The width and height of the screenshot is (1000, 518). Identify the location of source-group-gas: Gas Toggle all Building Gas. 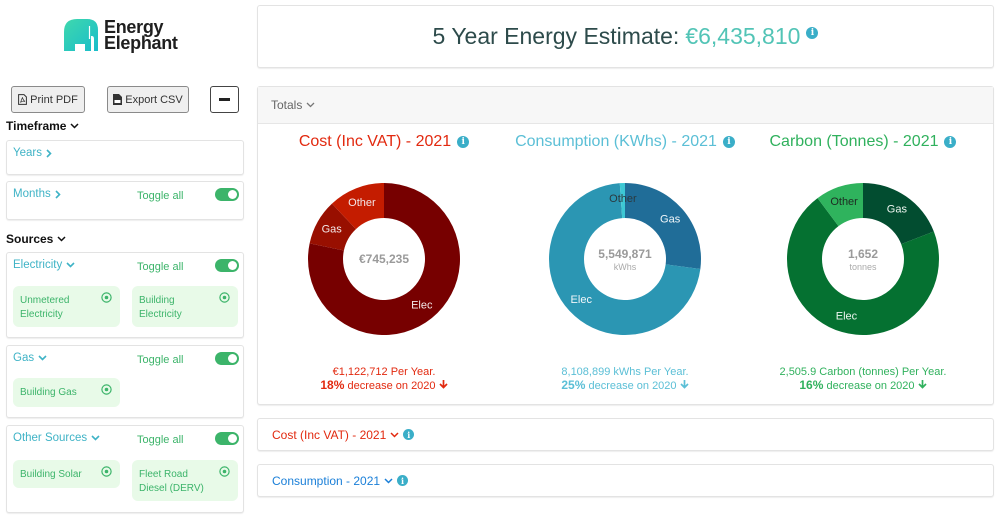
(125, 381).